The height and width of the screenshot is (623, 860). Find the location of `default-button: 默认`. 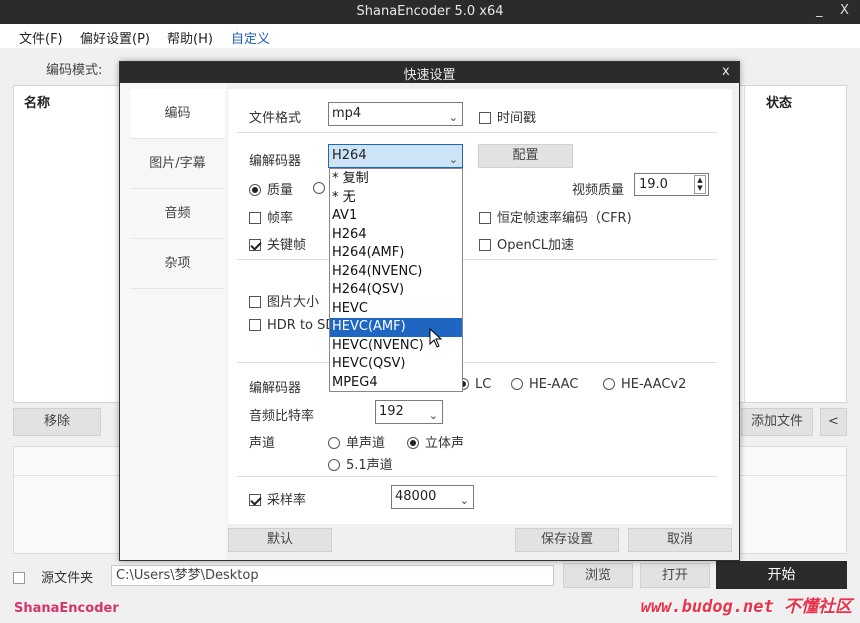

default-button: 默认 is located at coordinates (280, 540).